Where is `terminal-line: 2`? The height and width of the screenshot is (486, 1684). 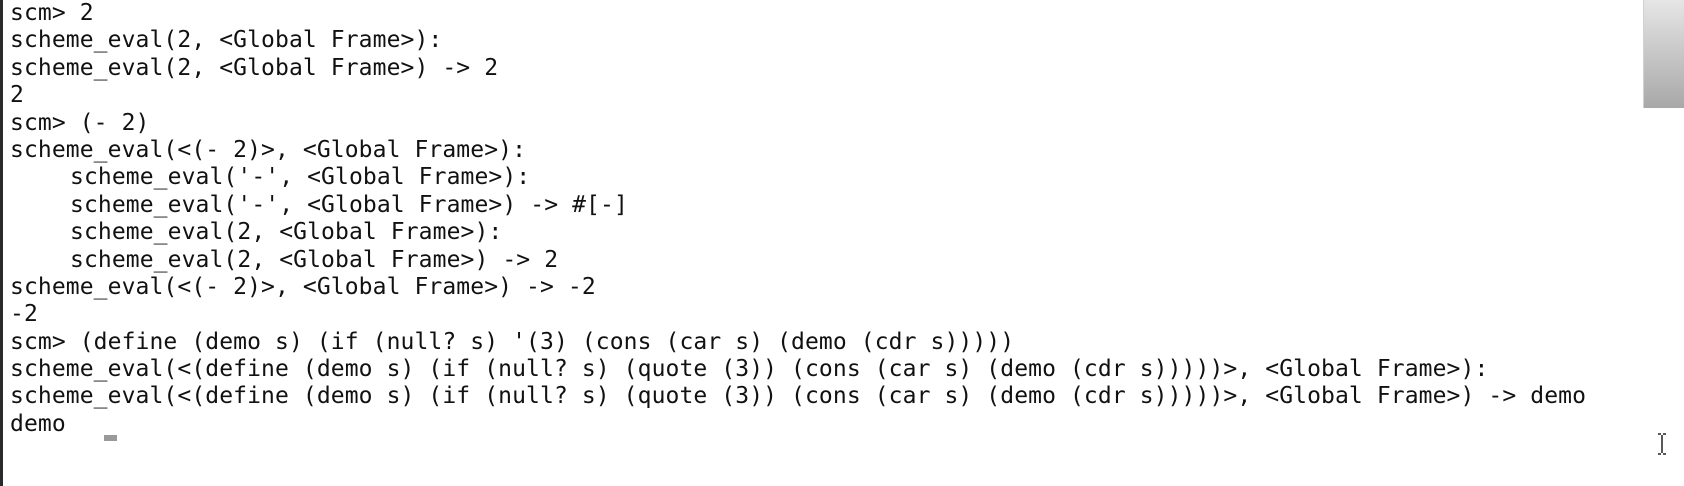
terminal-line: 2 is located at coordinates (17, 95).